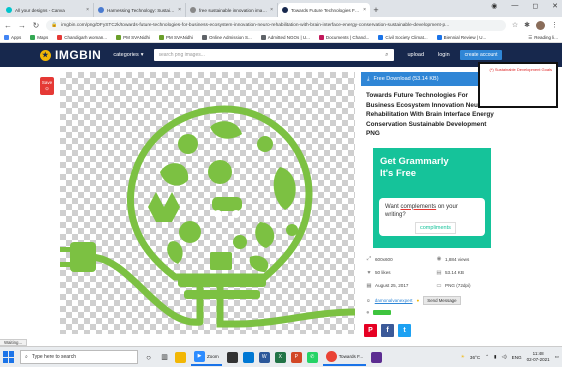 This screenshot has width=562, height=367. Describe the element at coordinates (370, 330) in the screenshot. I see `pinterest-icon: P` at that location.